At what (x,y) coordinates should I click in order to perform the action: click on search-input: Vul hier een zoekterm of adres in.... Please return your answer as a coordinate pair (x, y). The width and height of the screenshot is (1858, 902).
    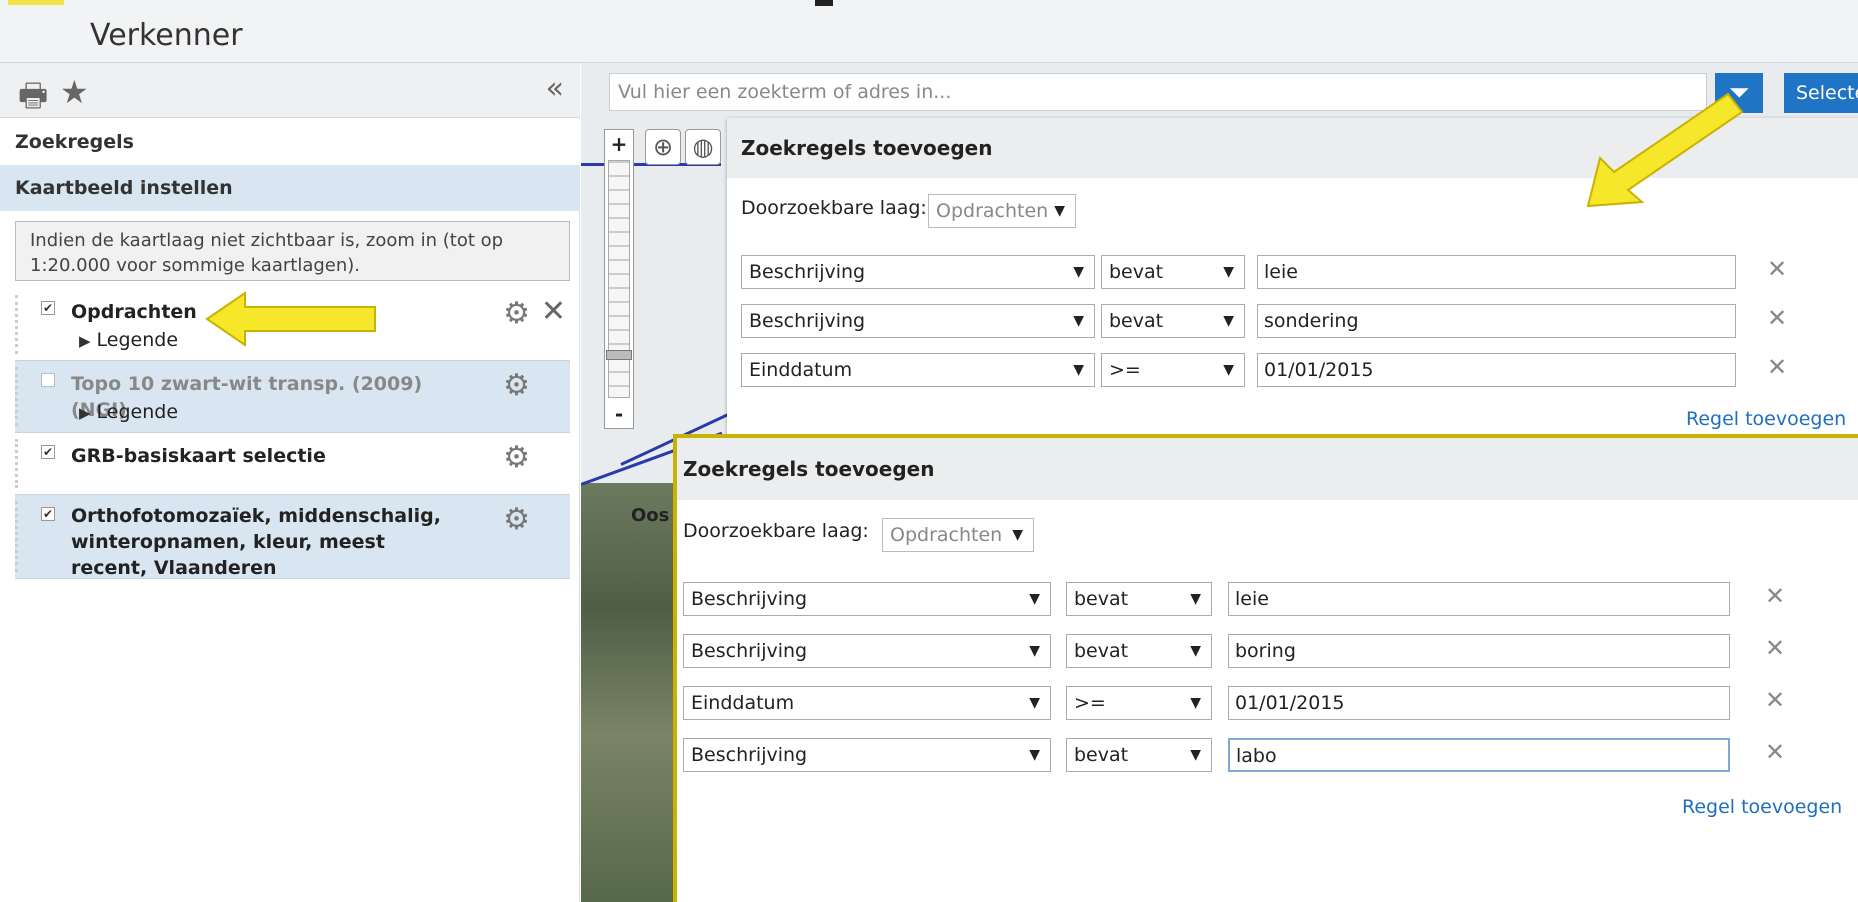
    Looking at the image, I should click on (1158, 92).